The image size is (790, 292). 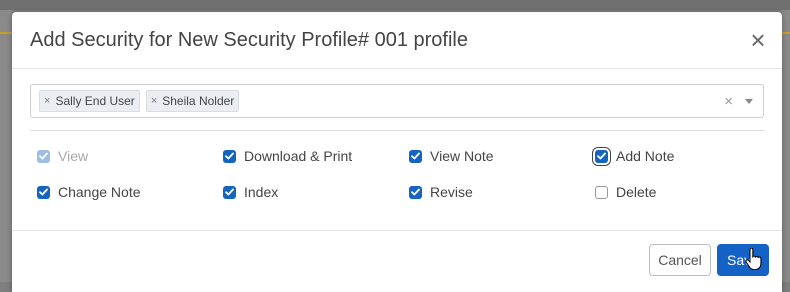 I want to click on background-accent, so click(x=6, y=33).